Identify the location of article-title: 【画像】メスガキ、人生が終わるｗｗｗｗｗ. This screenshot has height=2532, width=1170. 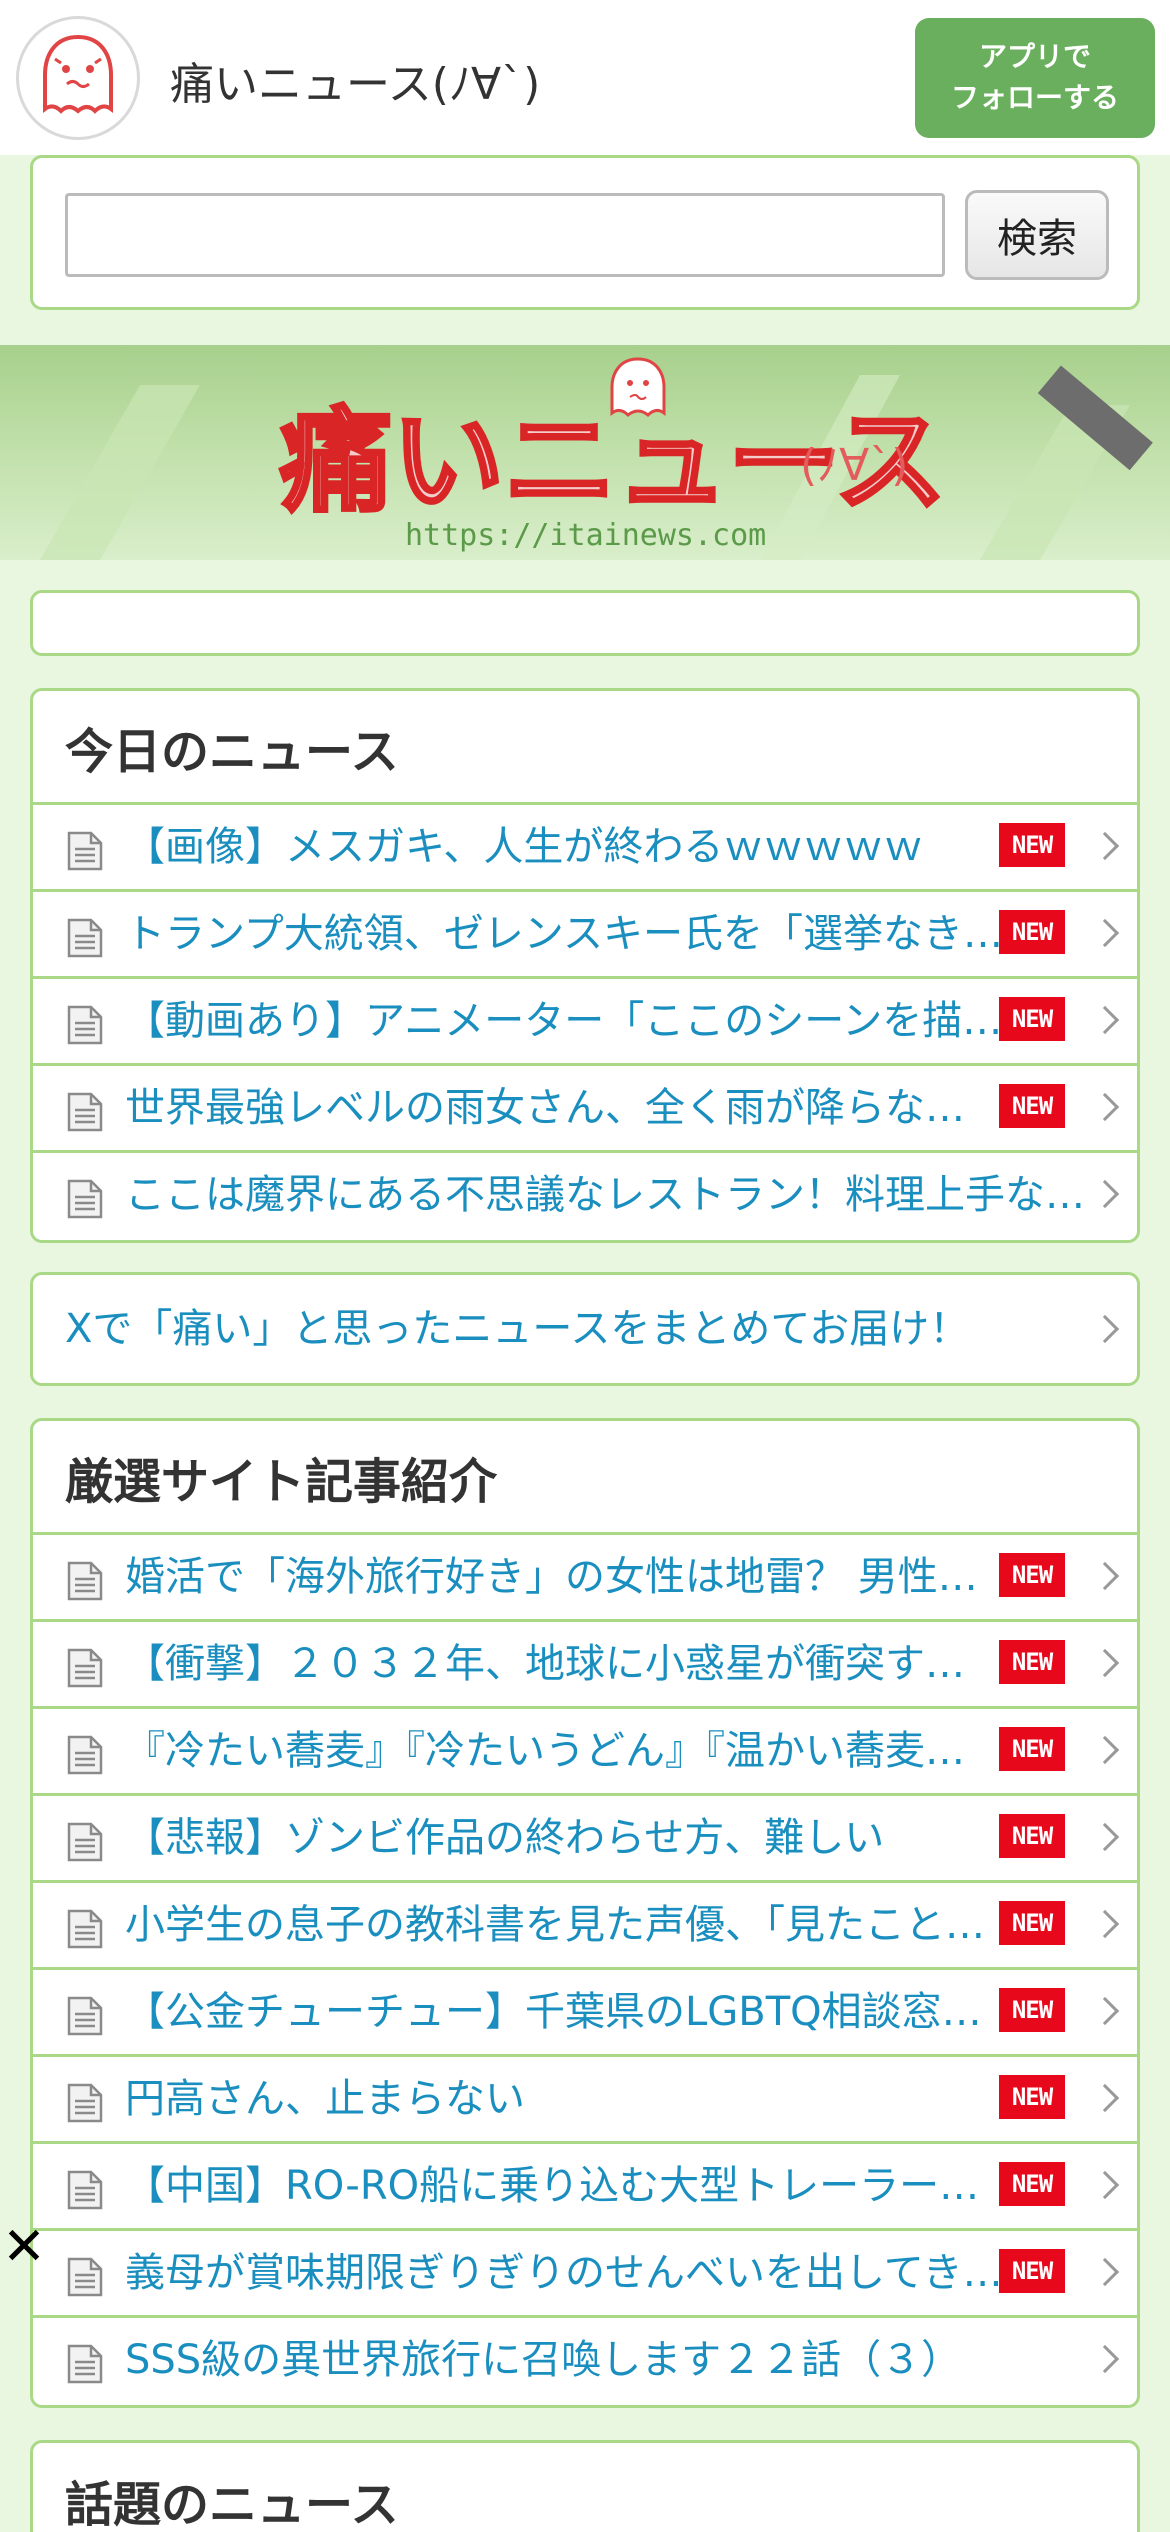
(524, 847).